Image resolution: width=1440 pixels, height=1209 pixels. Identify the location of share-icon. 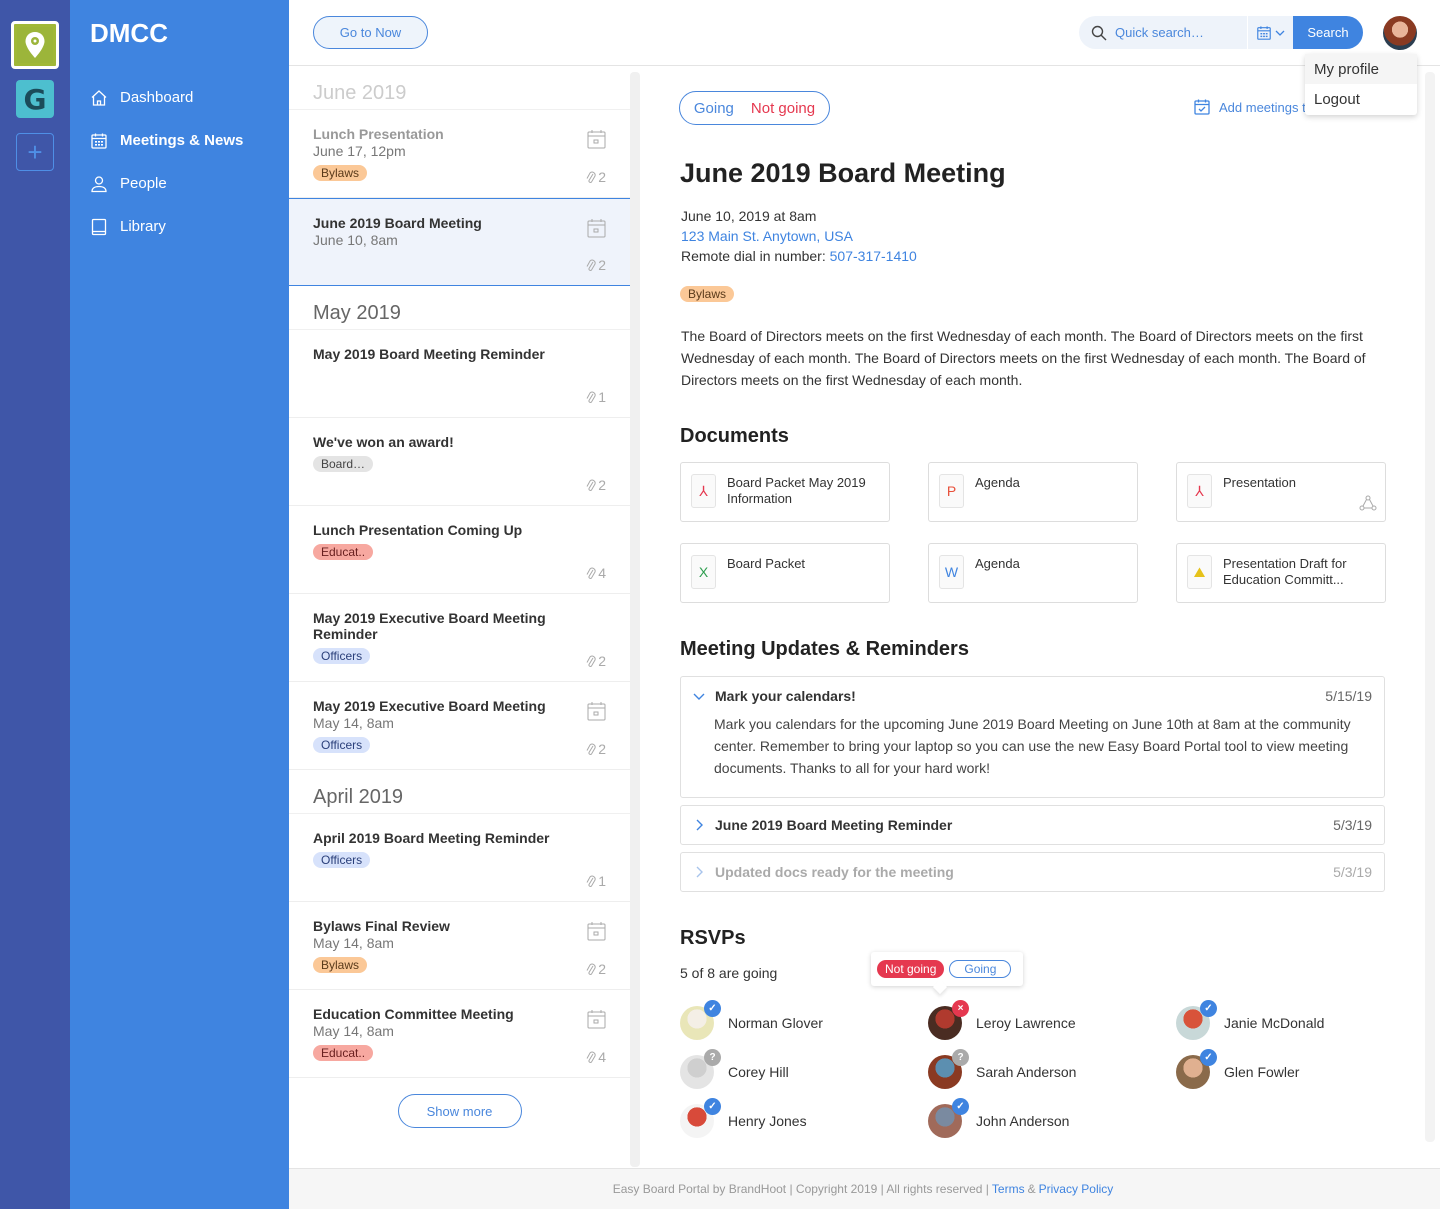
(1368, 505).